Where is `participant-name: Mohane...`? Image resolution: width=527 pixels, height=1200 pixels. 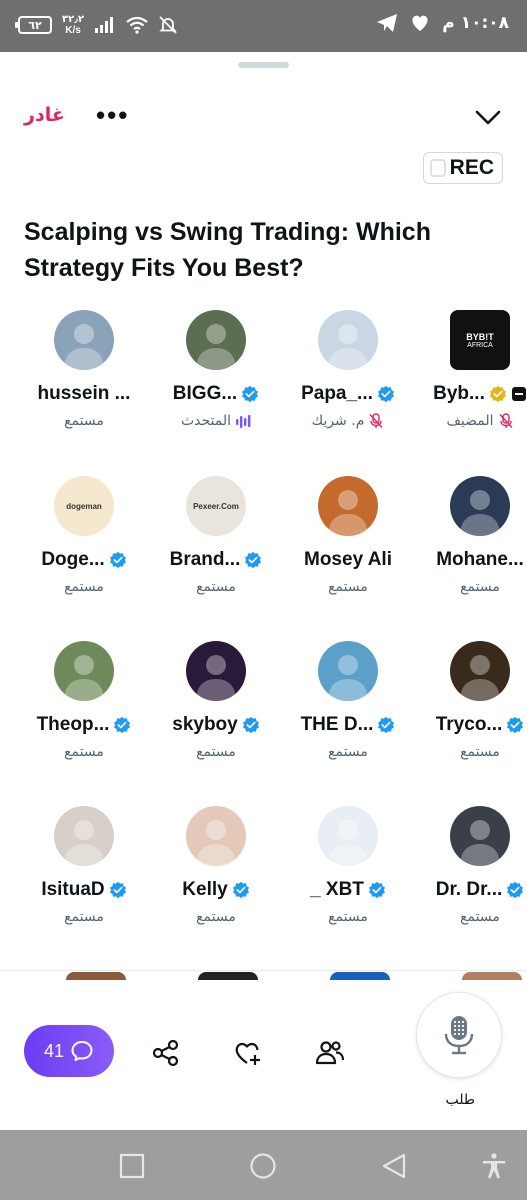 participant-name: Mohane... is located at coordinates (480, 559).